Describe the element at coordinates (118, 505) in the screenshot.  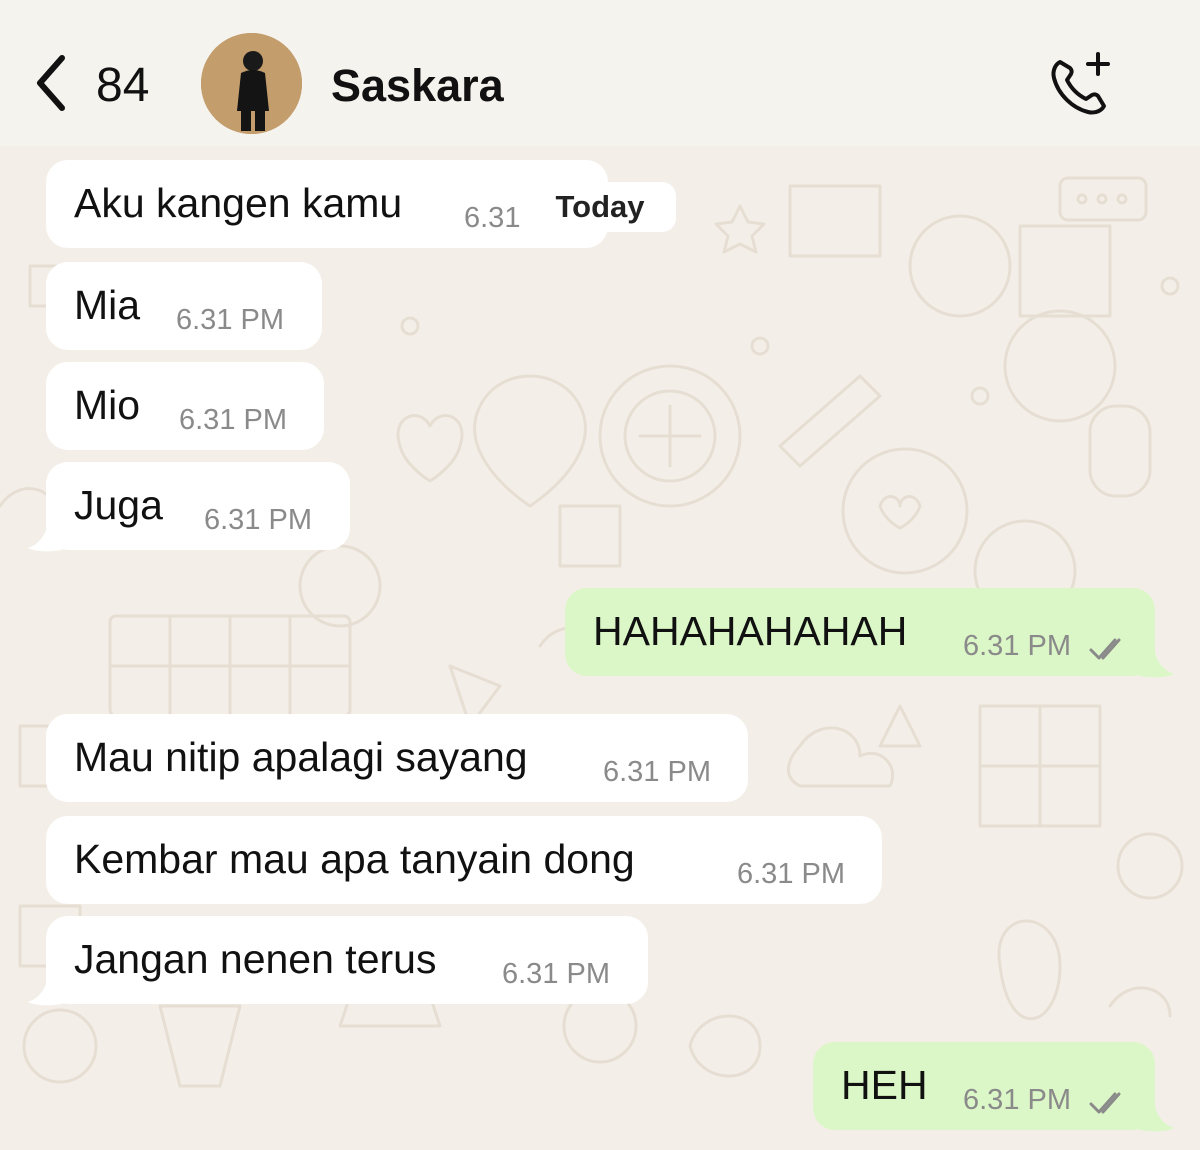
I see `message-text: Juga` at that location.